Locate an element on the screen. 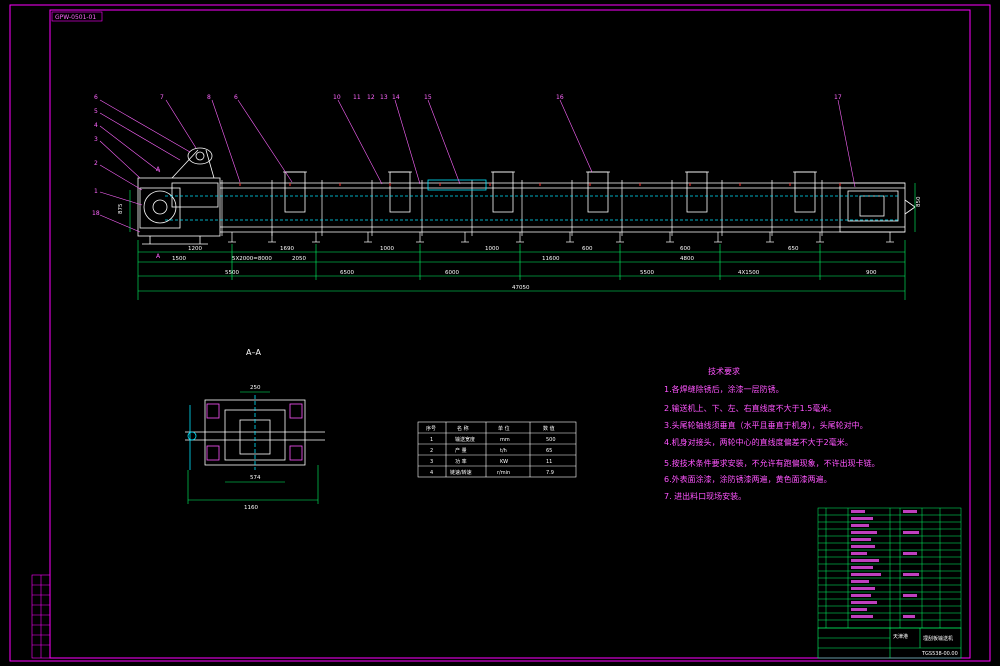 The image size is (1000, 666). tech-title: 技术要求 is located at coordinates (724, 371).